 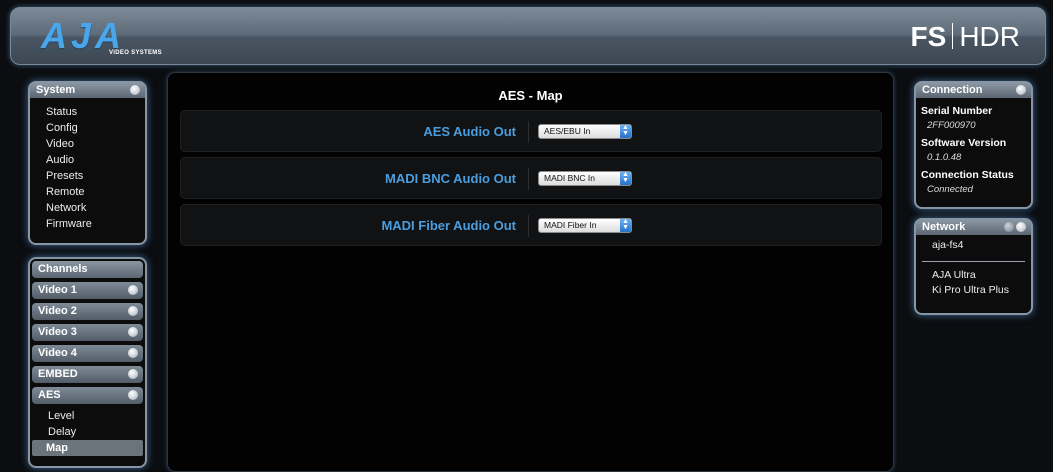 I want to click on aes-sub-level: Level, so click(x=87, y=416).